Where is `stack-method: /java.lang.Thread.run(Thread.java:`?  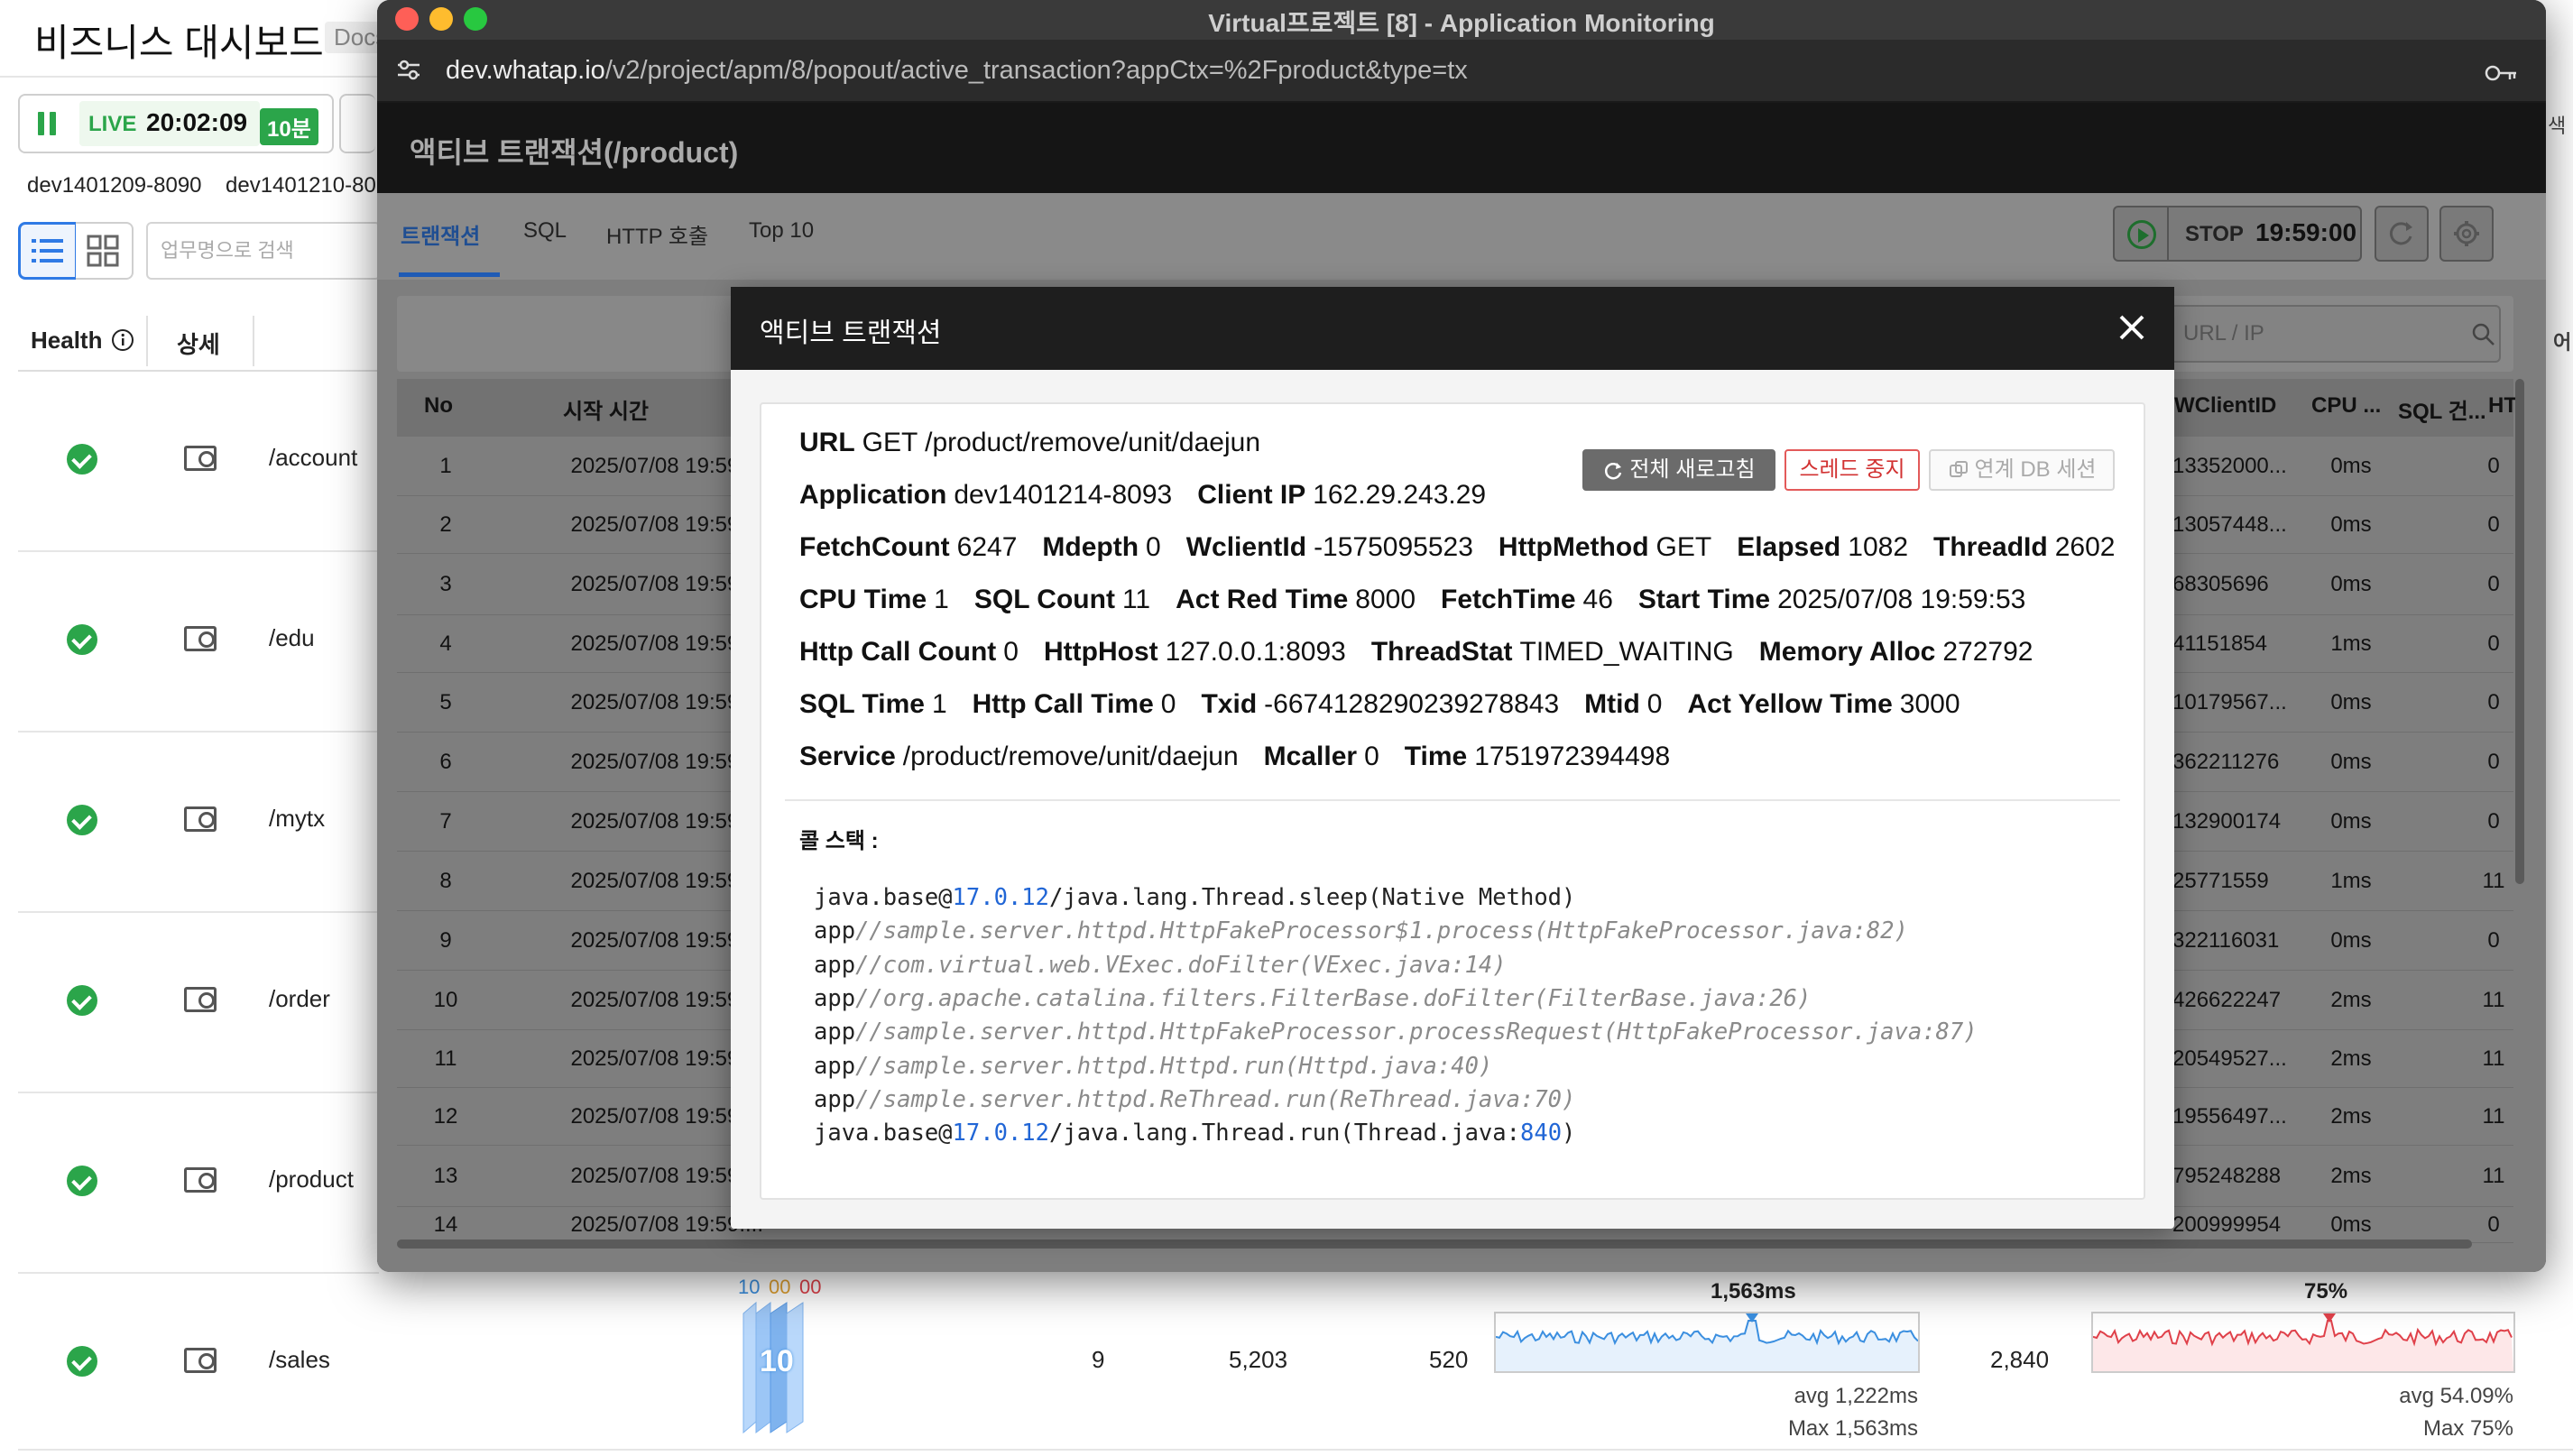 stack-method: /java.lang.Thread.run(Thread.java: is located at coordinates (1285, 1134).